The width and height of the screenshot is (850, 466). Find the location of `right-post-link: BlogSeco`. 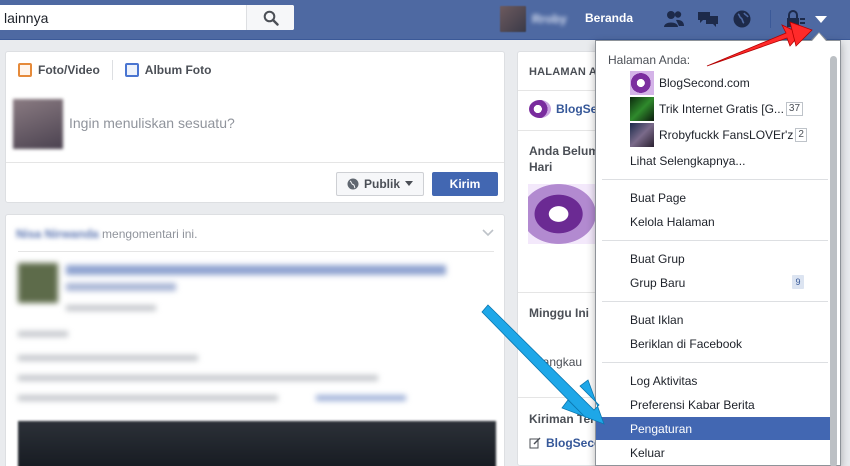

right-post-link: BlogSeco is located at coordinates (565, 443).